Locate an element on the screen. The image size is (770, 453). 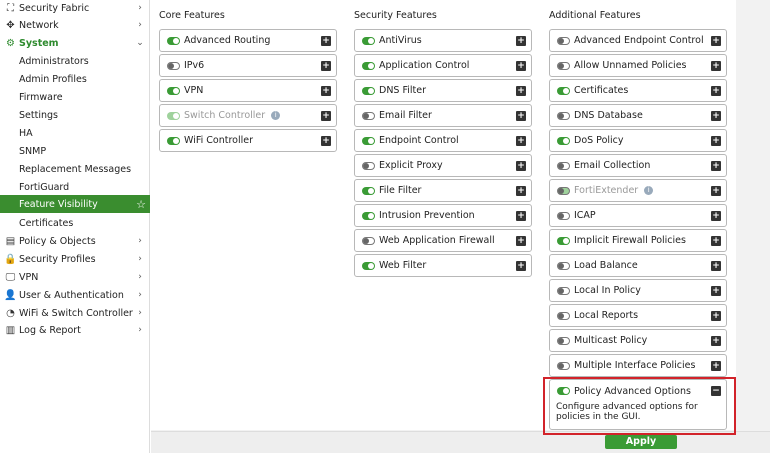
feature-load-balance: Load Balance + is located at coordinates (638, 265).